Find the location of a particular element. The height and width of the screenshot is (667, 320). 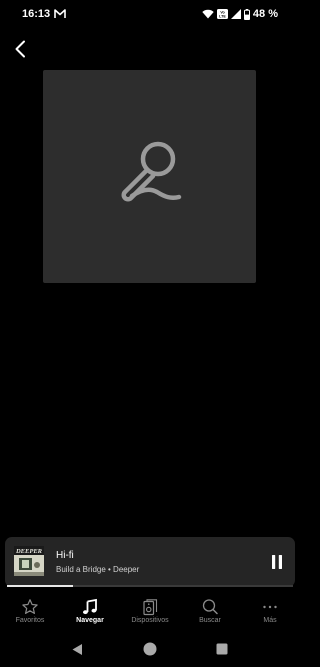

nav-buscar: Buscar is located at coordinates (210, 611).